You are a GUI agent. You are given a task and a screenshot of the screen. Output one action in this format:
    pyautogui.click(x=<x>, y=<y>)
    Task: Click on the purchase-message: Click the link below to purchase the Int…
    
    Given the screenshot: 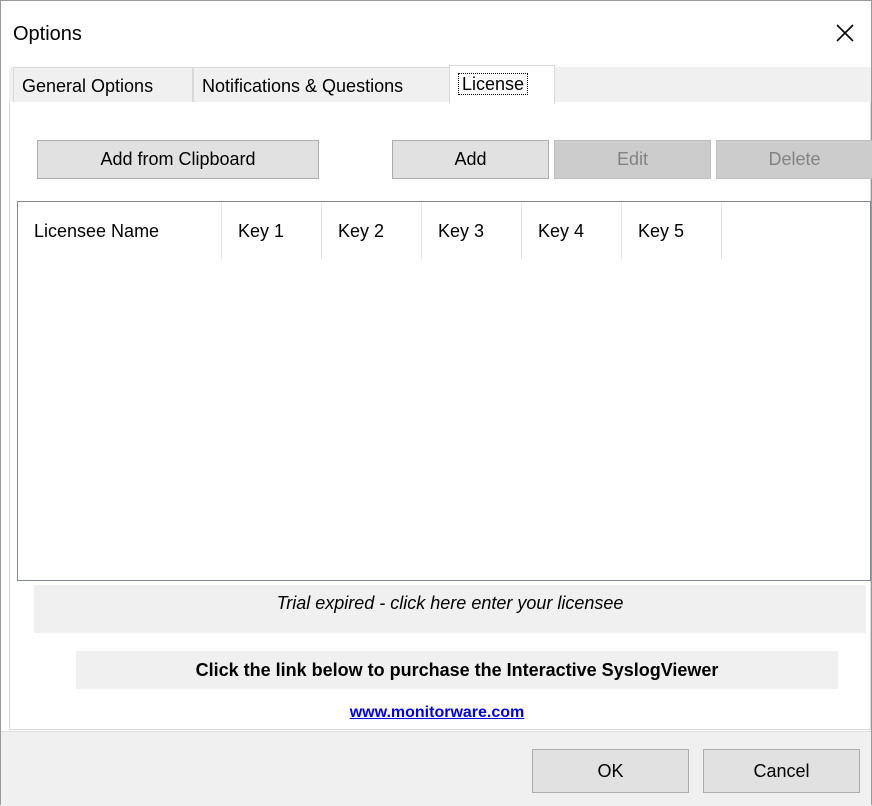 What is the action you would take?
    pyautogui.click(x=457, y=670)
    